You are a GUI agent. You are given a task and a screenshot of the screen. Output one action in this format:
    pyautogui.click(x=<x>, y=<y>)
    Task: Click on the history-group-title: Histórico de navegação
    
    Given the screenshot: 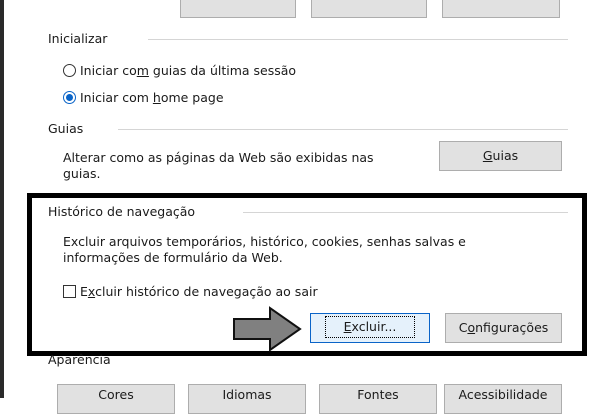 What is the action you would take?
    pyautogui.click(x=122, y=211)
    